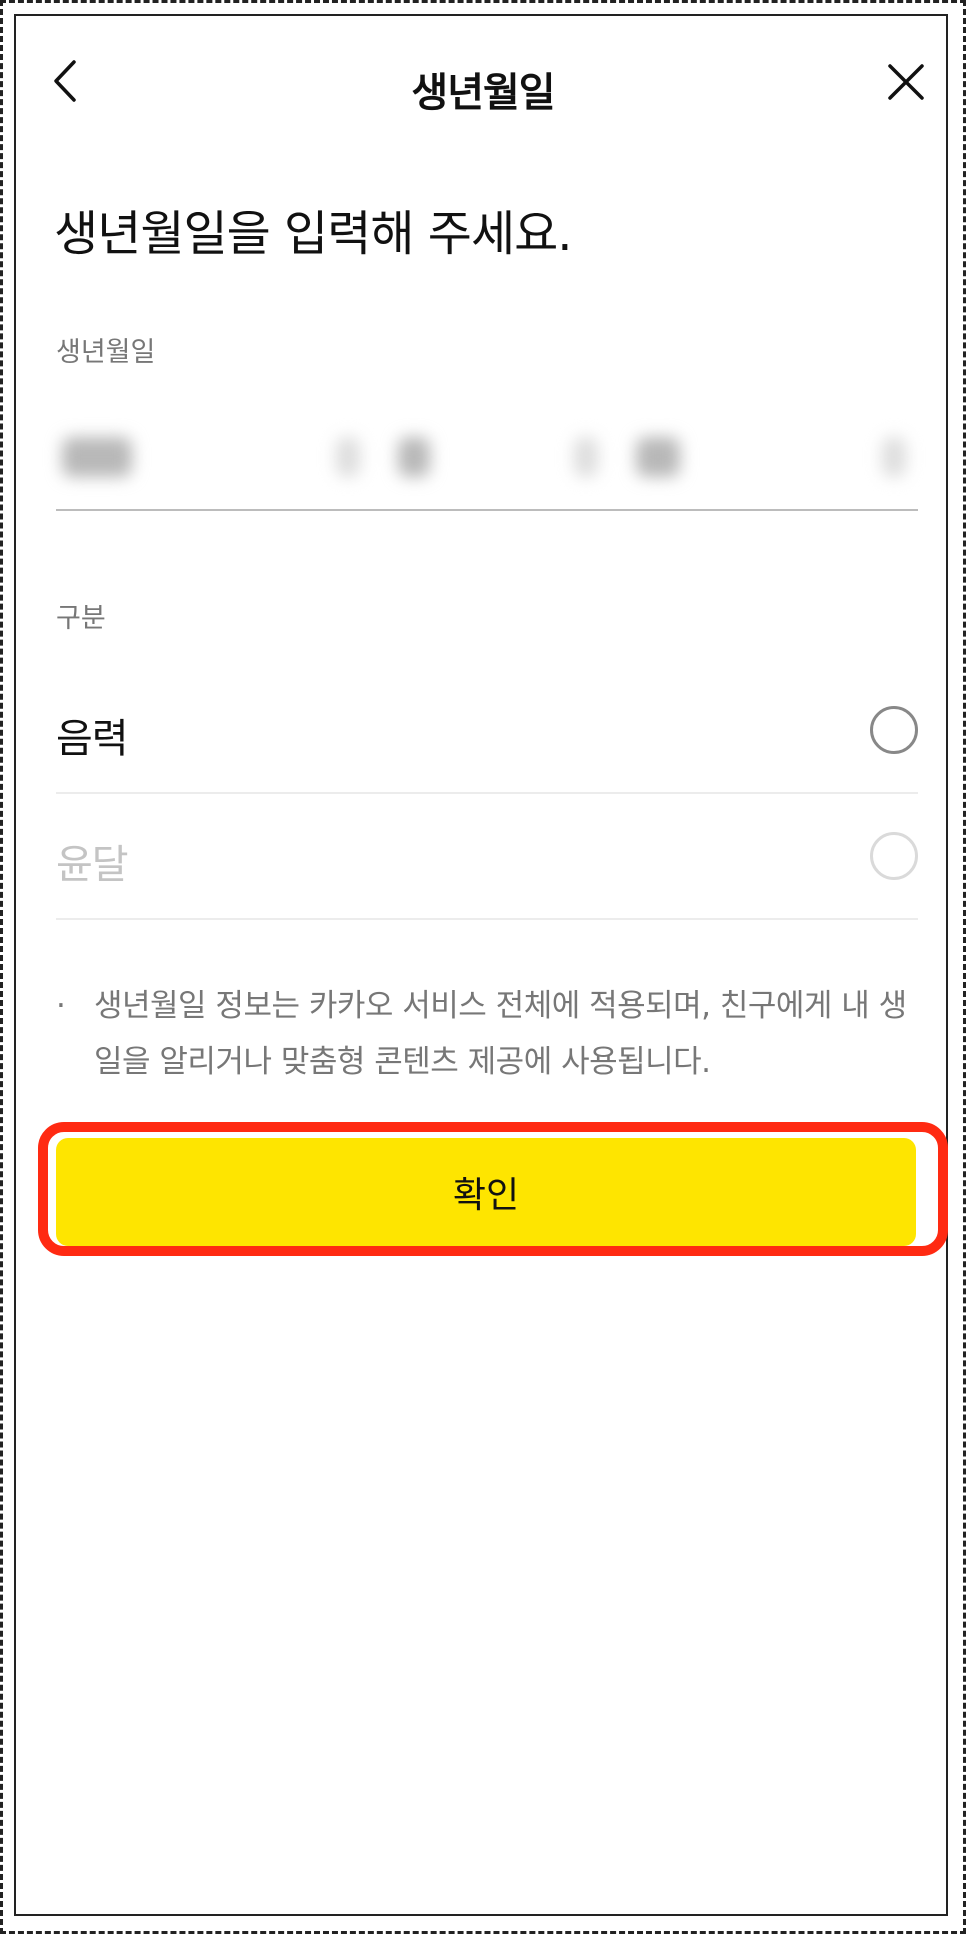 This screenshot has height=1934, width=966. I want to click on birthdate-underline, so click(487, 510).